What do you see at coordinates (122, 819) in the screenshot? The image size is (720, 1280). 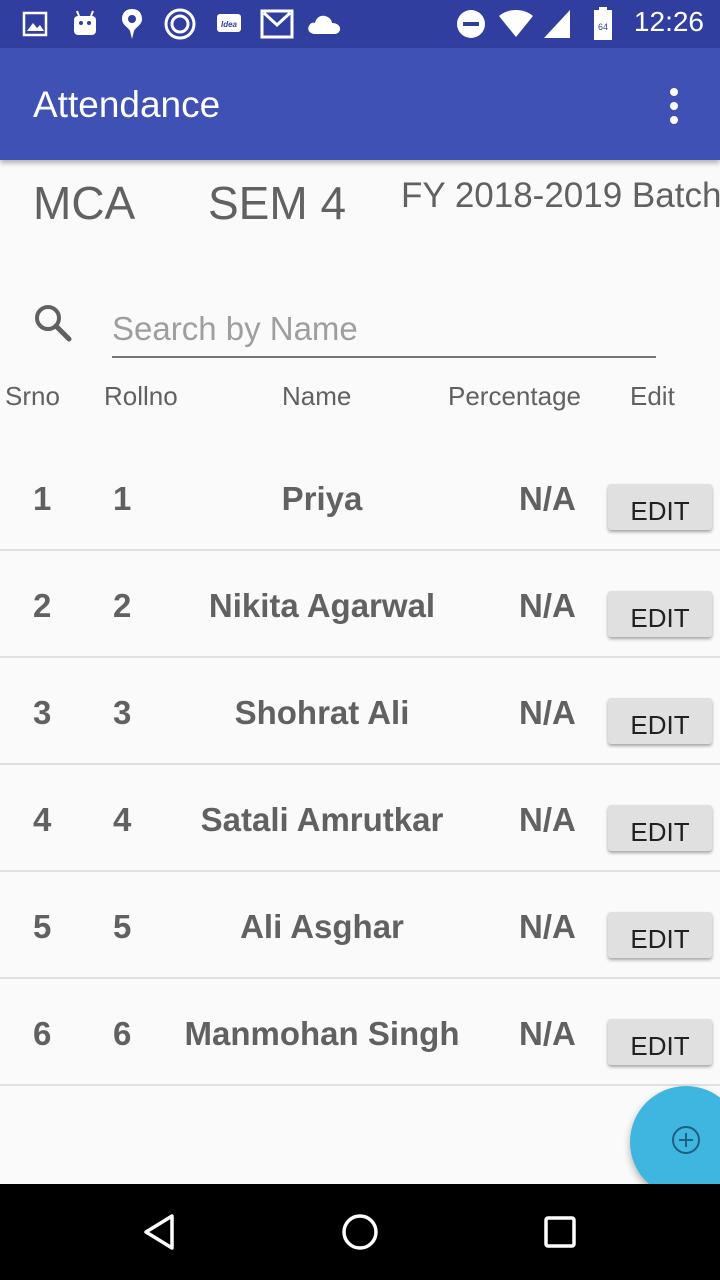 I see `rollno-cell: 4` at bounding box center [122, 819].